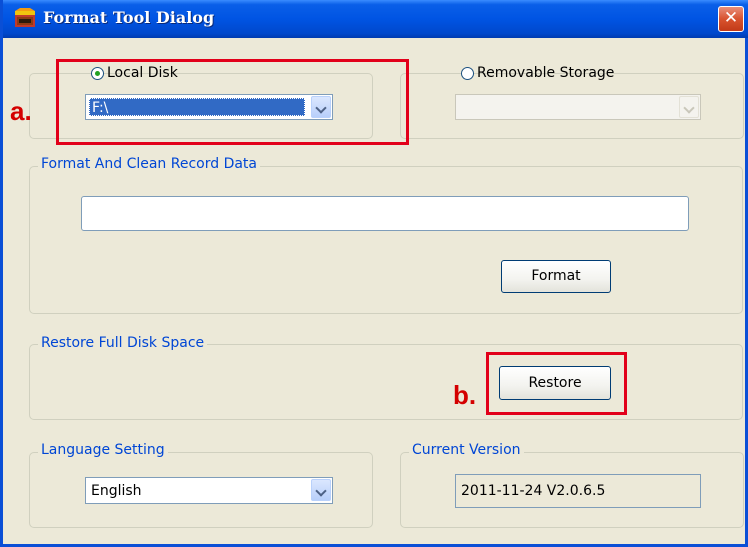 This screenshot has width=748, height=547. I want to click on removable-storage-label: Removable Storage, so click(546, 73).